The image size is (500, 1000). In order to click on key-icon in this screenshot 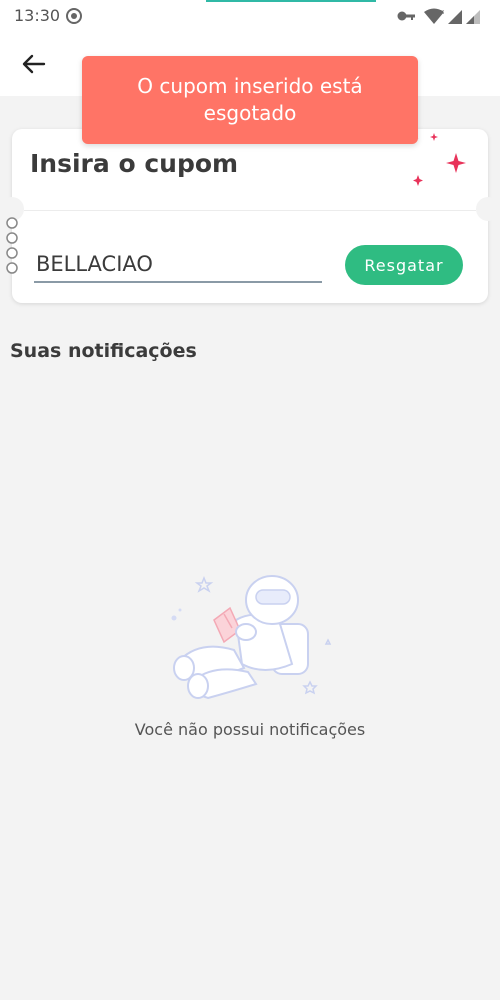, I will do `click(406, 16)`.